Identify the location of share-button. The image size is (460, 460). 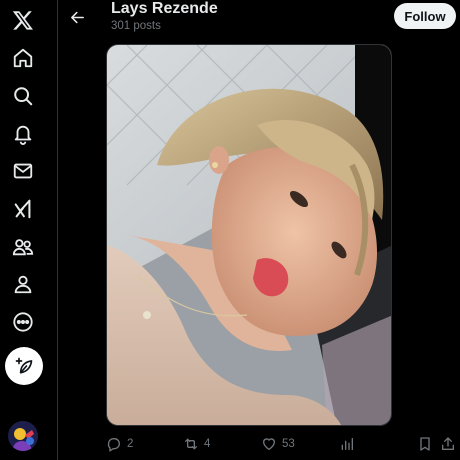
(448, 444).